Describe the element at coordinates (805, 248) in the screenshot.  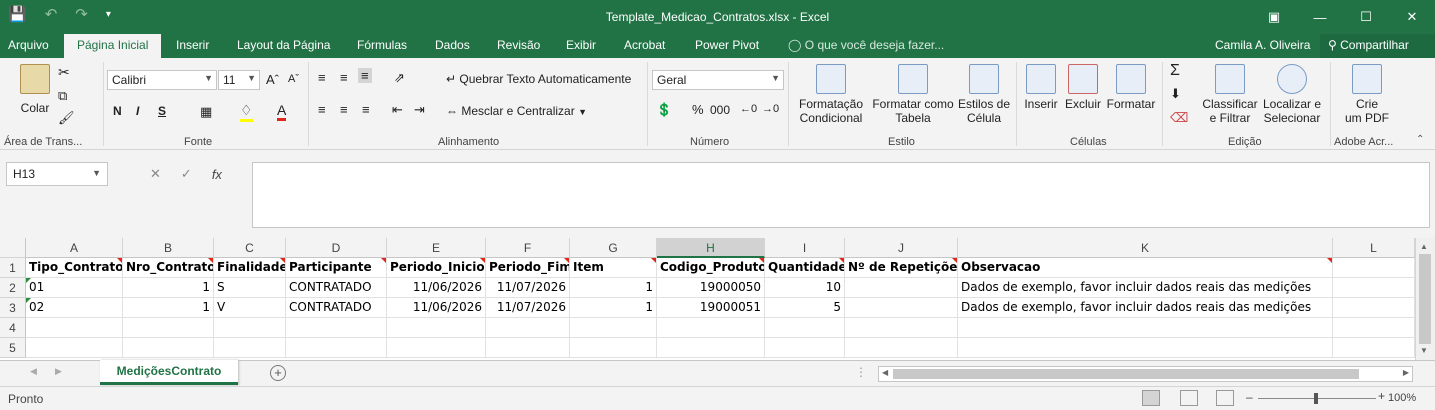
I see `column-header-i: I` at that location.